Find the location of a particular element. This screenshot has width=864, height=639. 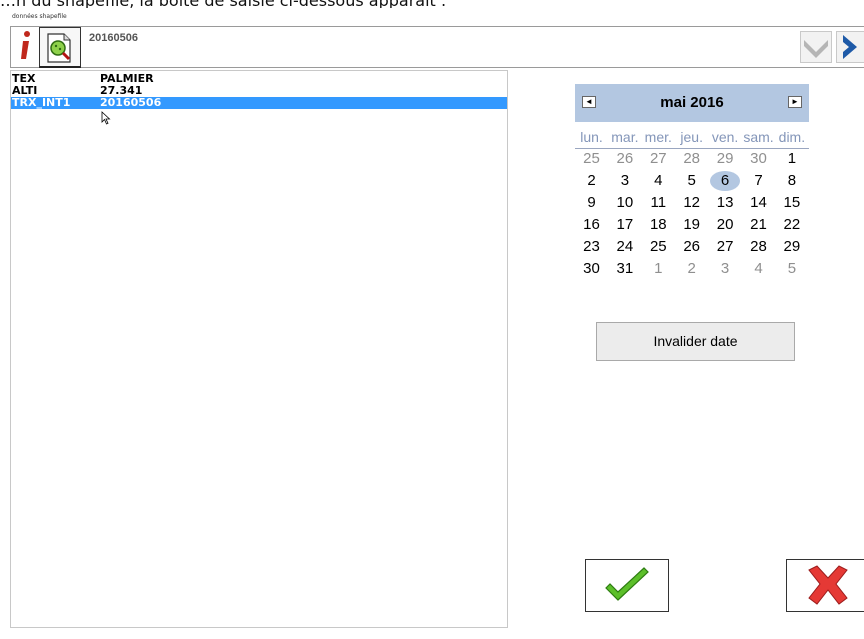

calendar-day: 9 is located at coordinates (591, 202).